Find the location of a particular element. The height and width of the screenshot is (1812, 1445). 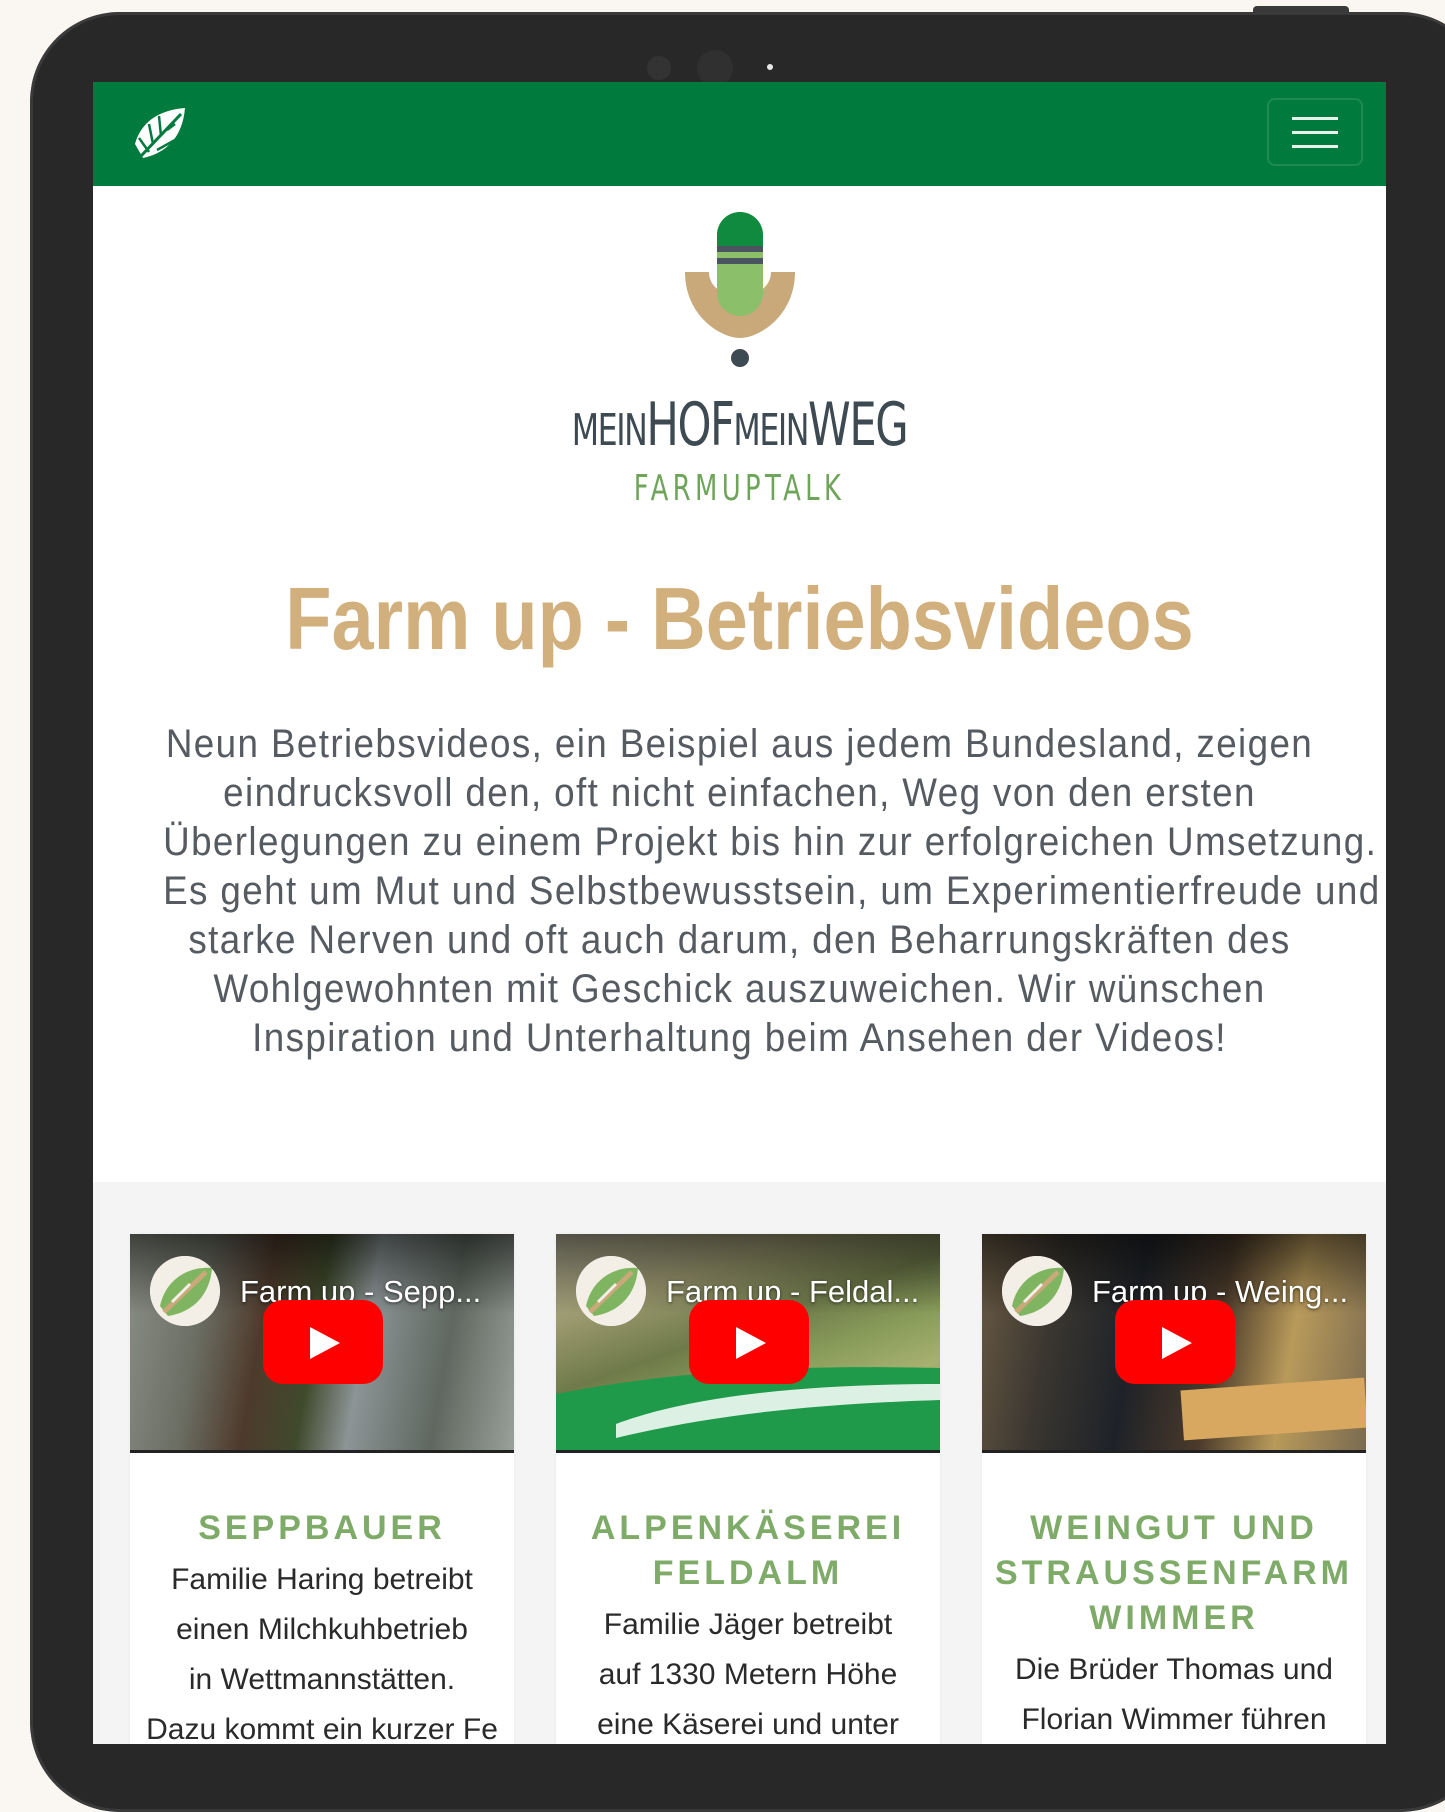

leaf-logo-icon is located at coordinates (160, 133).